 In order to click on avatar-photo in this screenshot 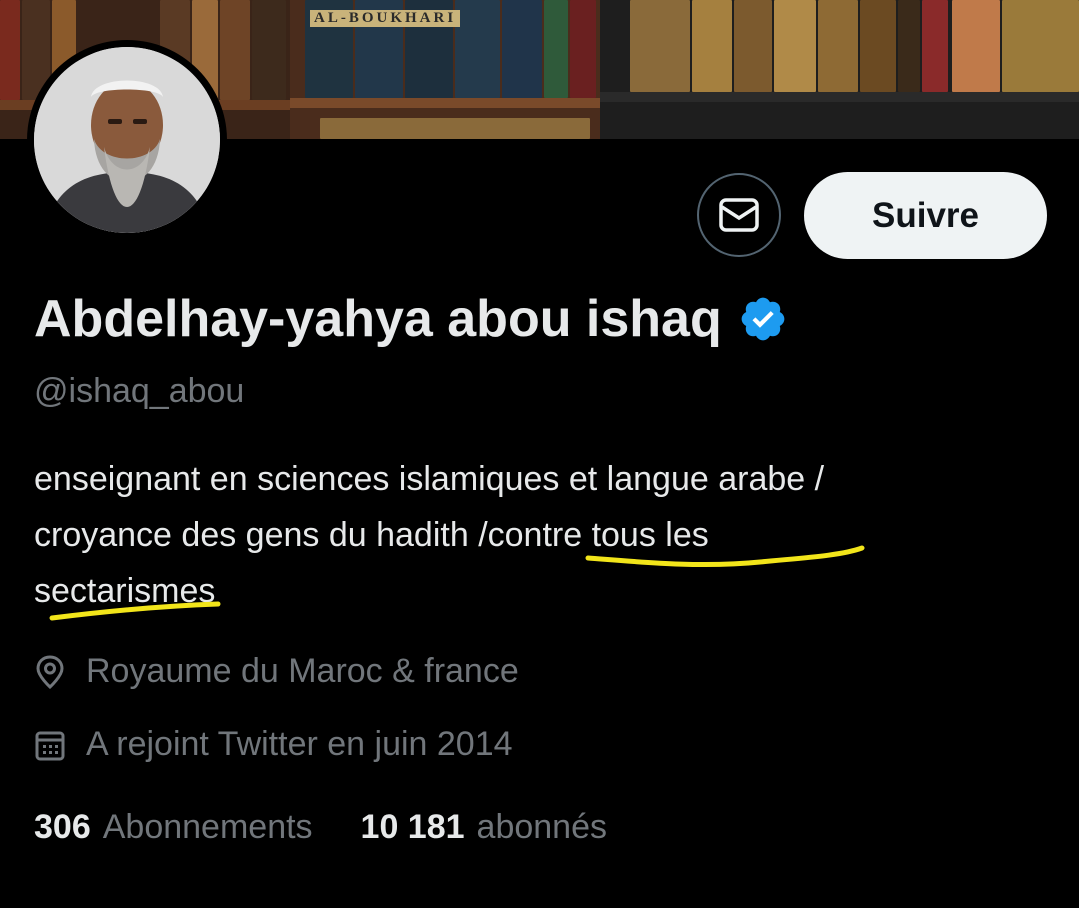, I will do `click(127, 140)`.